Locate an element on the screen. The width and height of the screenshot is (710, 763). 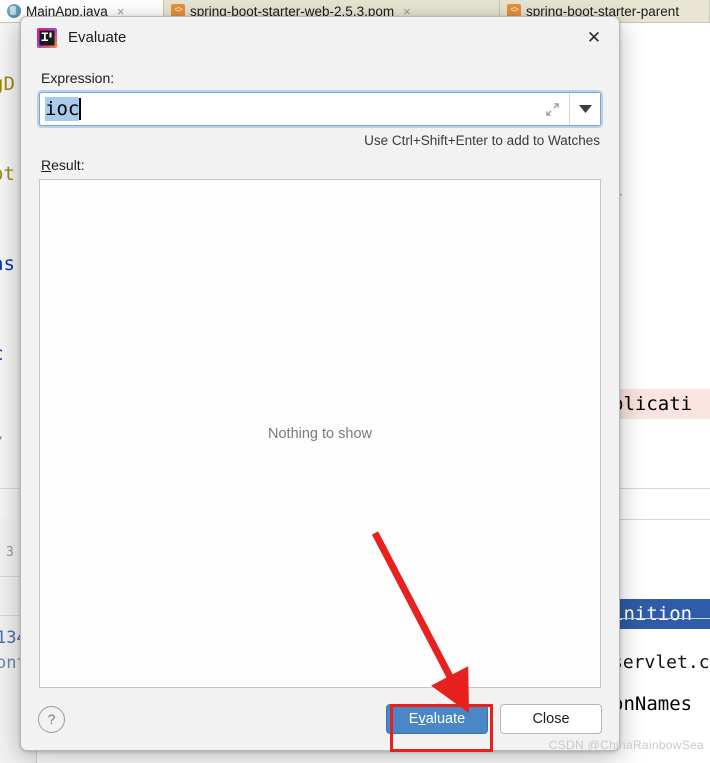
result-label-mnemonic: R is located at coordinates (46, 165).